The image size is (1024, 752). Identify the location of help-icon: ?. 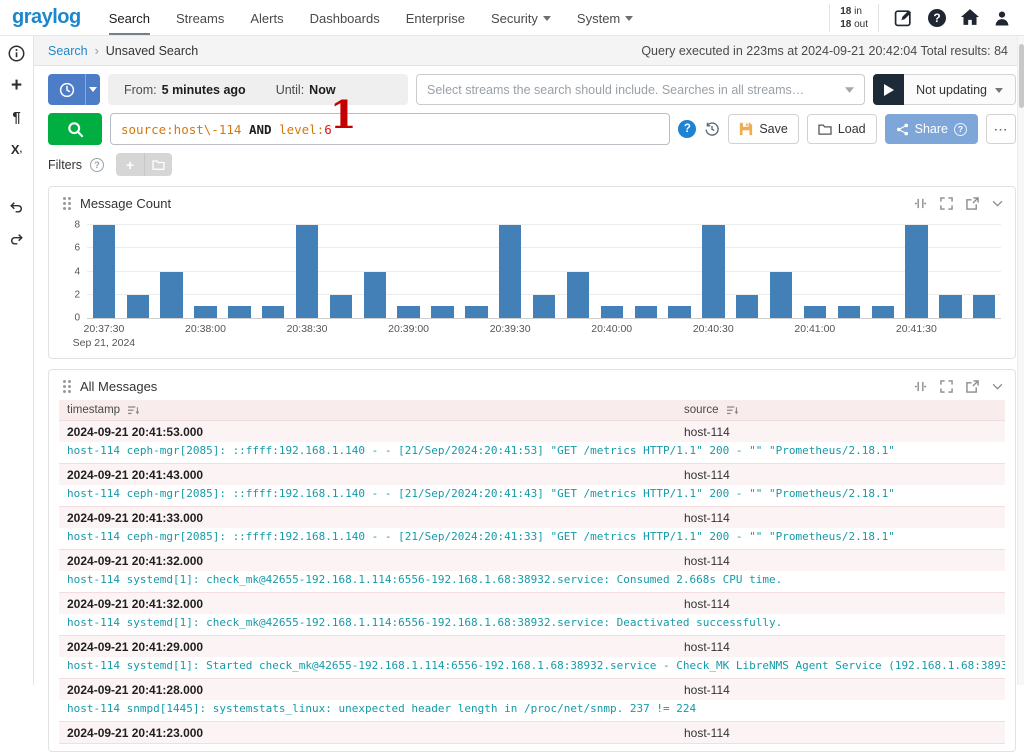
(937, 17).